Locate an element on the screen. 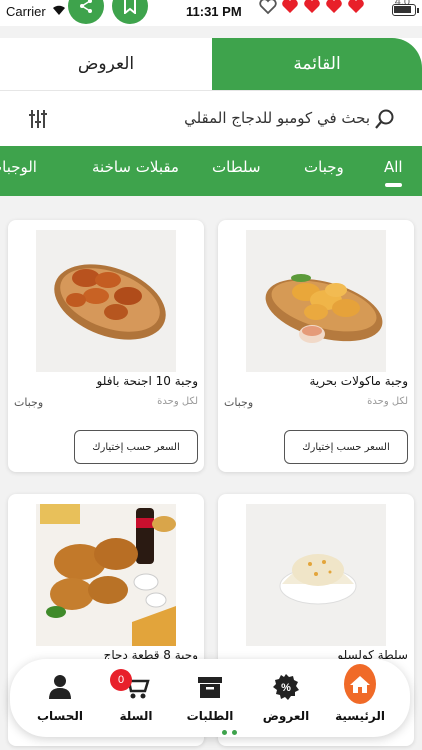 This screenshot has width=422, height=750. bottom-nav: الرئيسية % العروض الطلبات 0 السلة الحساب is located at coordinates (210, 698).